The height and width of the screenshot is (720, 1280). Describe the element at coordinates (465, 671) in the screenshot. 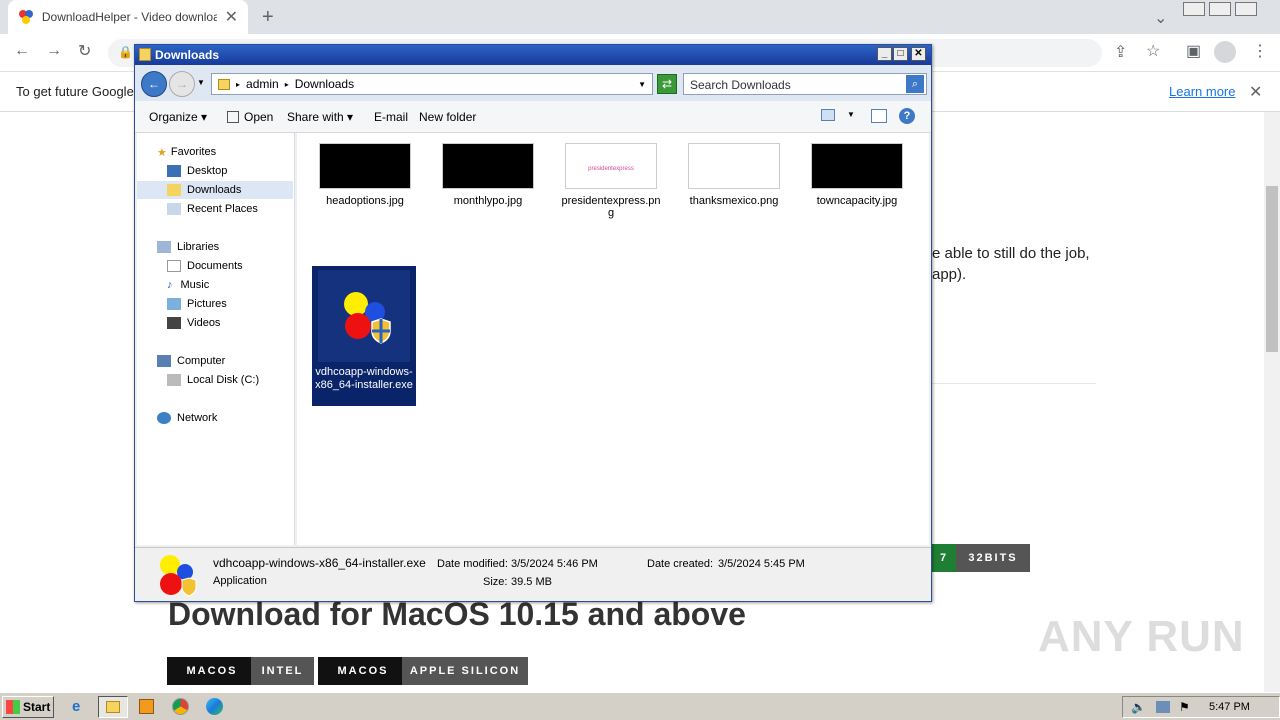

I see `button-right-label: APPLE SILICON` at that location.